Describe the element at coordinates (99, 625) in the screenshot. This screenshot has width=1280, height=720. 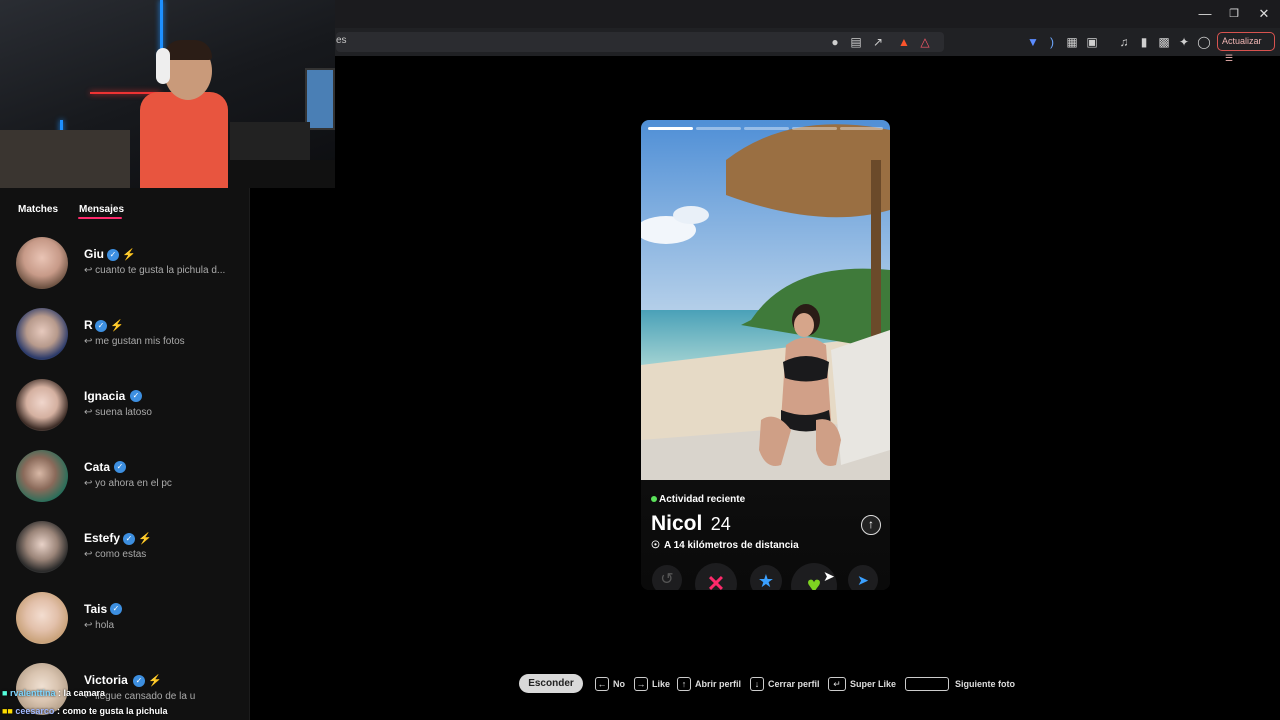
I see `message-preview: ↩ hola` at that location.